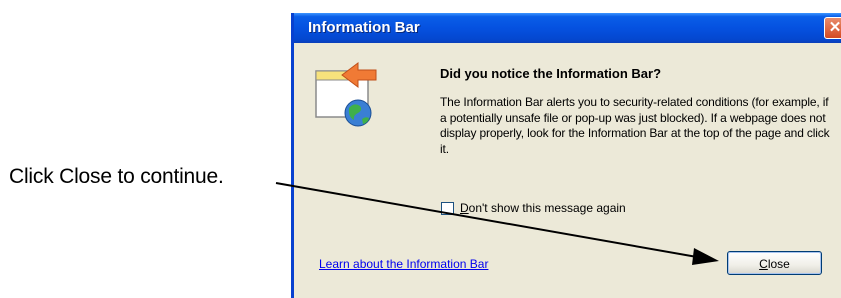  I want to click on dialog-title: Information Bar, so click(364, 27).